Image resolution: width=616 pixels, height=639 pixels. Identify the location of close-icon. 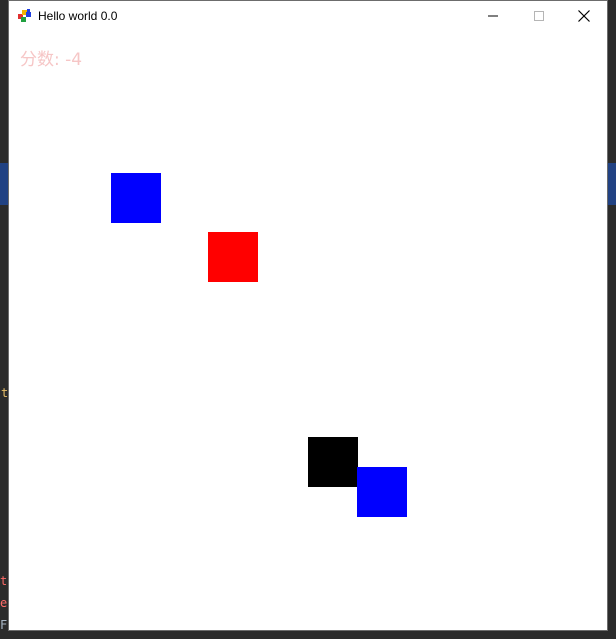
(584, 16).